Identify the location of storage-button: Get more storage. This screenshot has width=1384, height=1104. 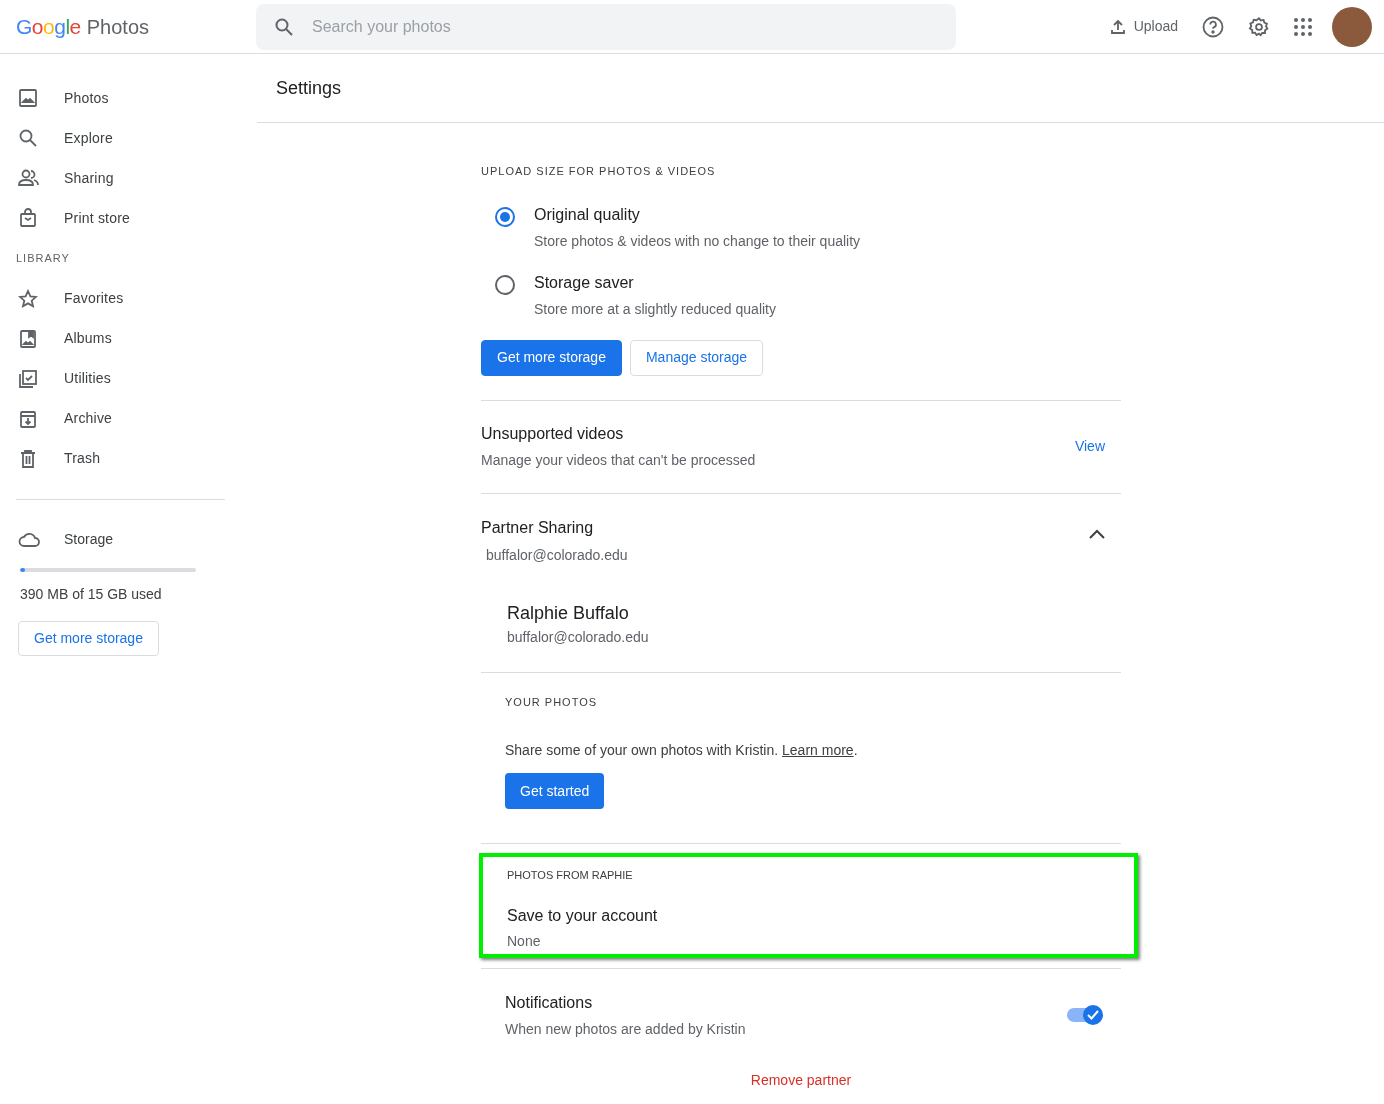
(551, 357).